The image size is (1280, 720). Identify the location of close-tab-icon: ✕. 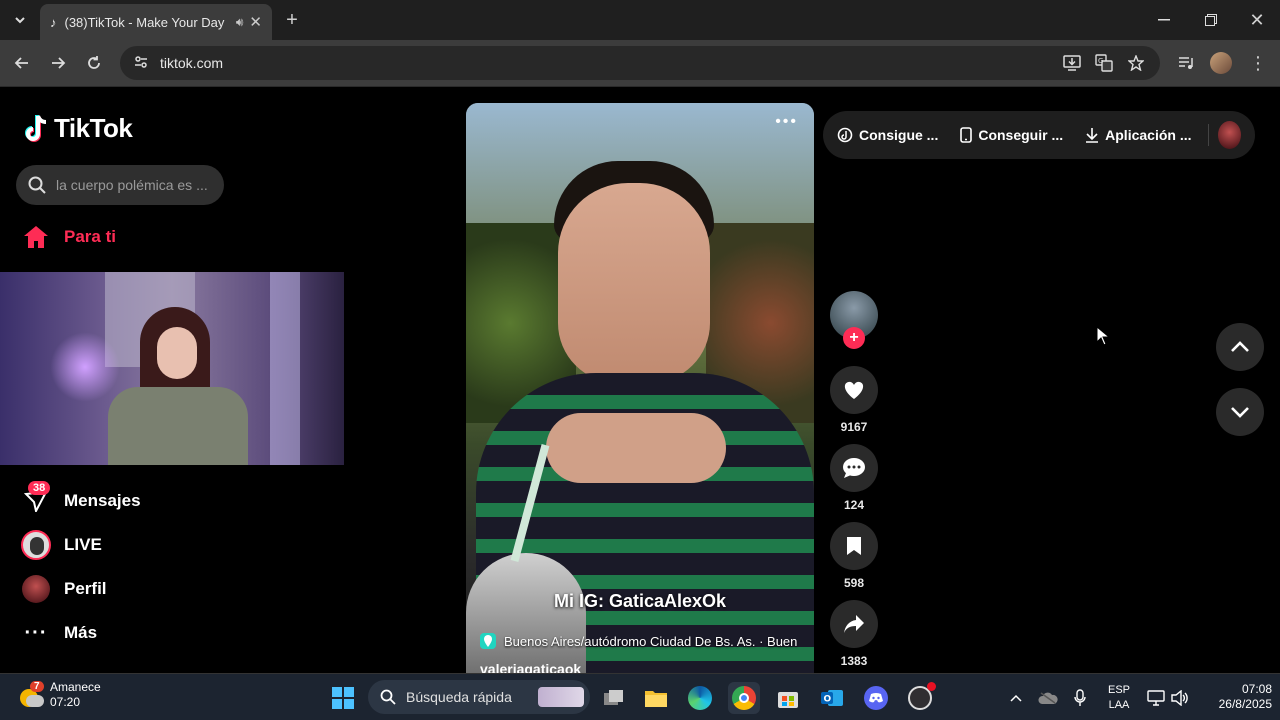
(255, 22).